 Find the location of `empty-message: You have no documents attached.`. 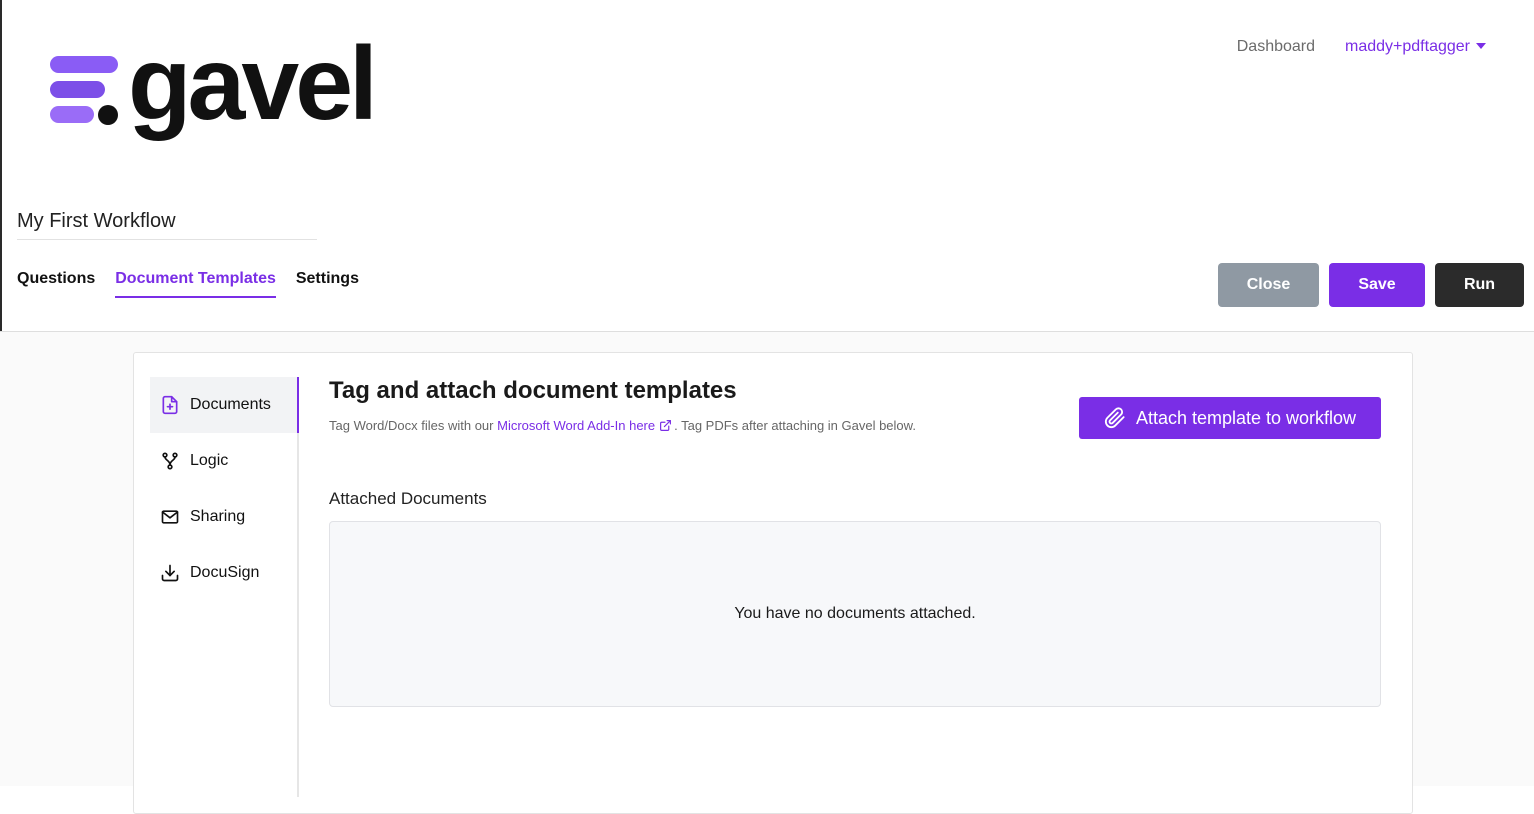

empty-message: You have no documents attached. is located at coordinates (855, 613).